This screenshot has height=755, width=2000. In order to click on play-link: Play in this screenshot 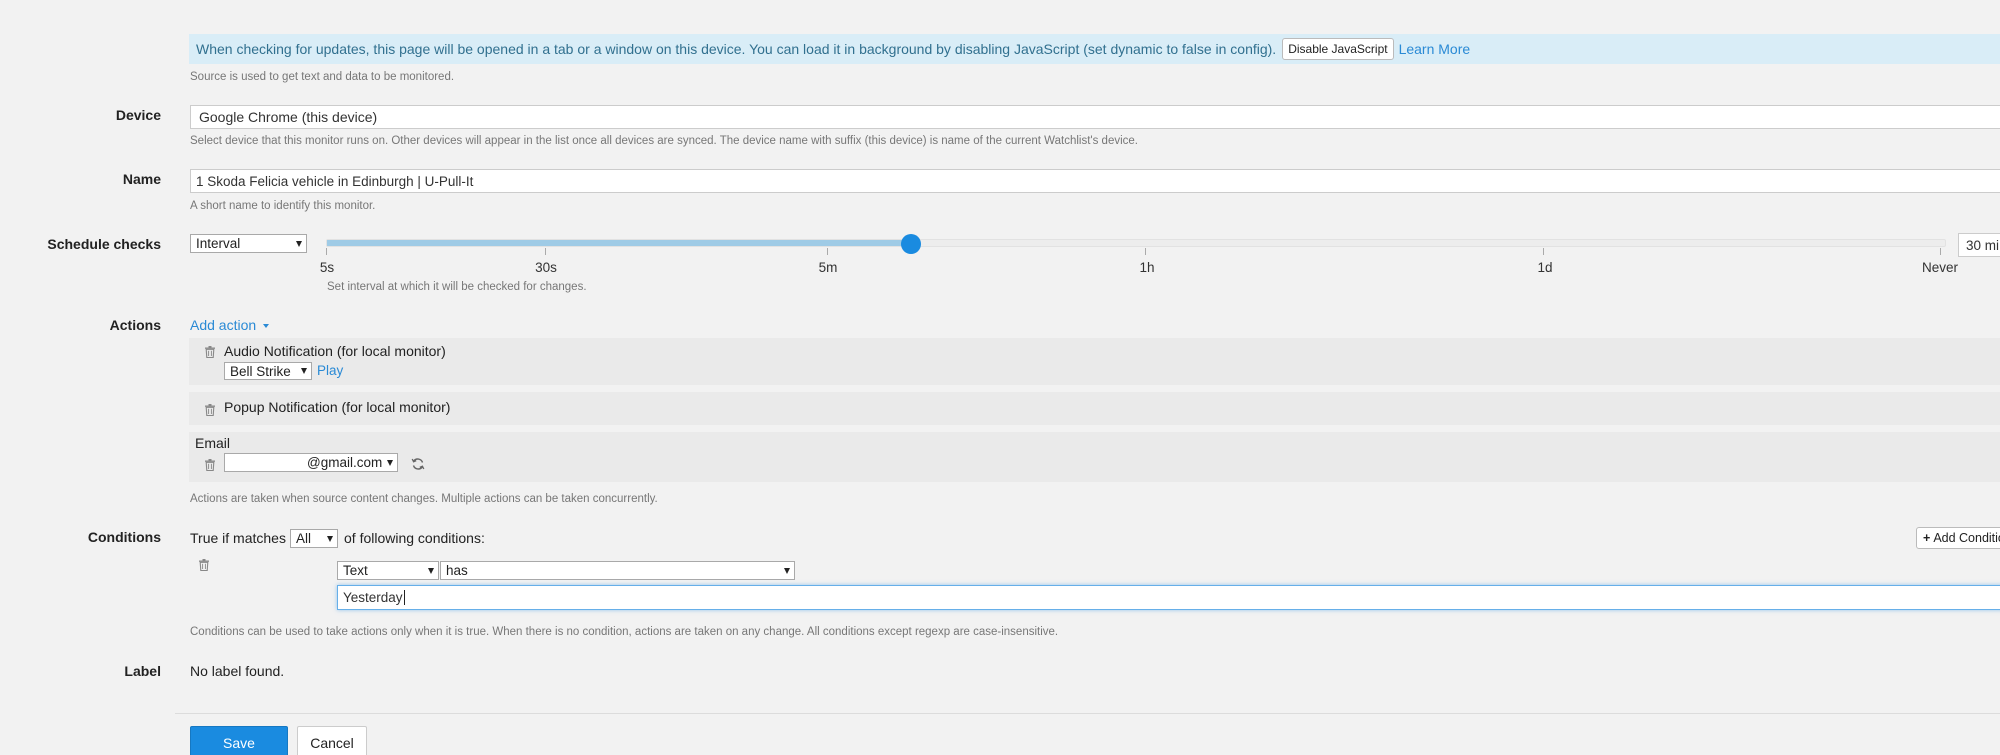, I will do `click(330, 370)`.